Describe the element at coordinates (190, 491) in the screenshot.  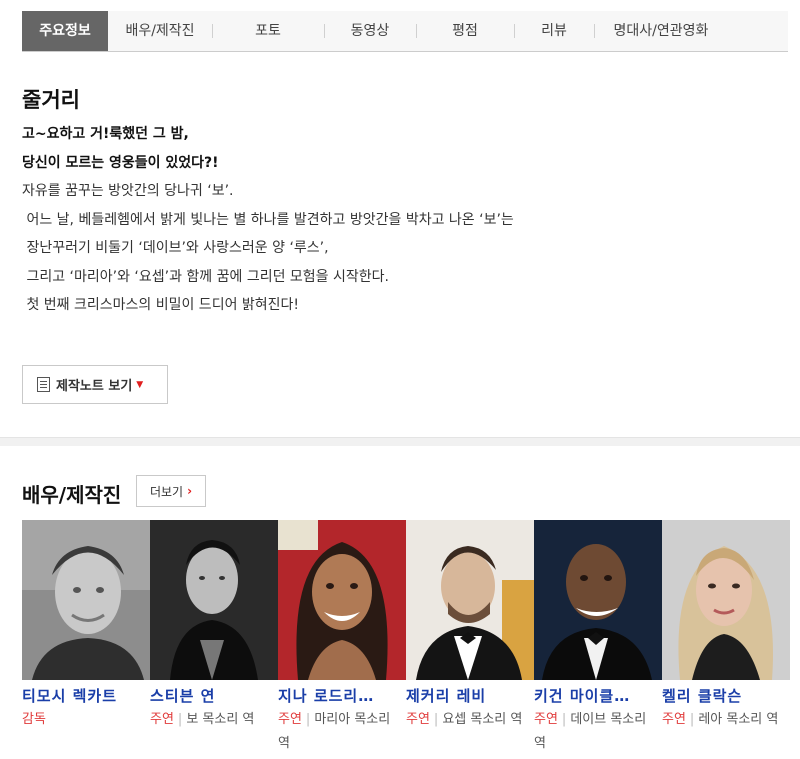
I see `chevron-right-icon: ›` at that location.